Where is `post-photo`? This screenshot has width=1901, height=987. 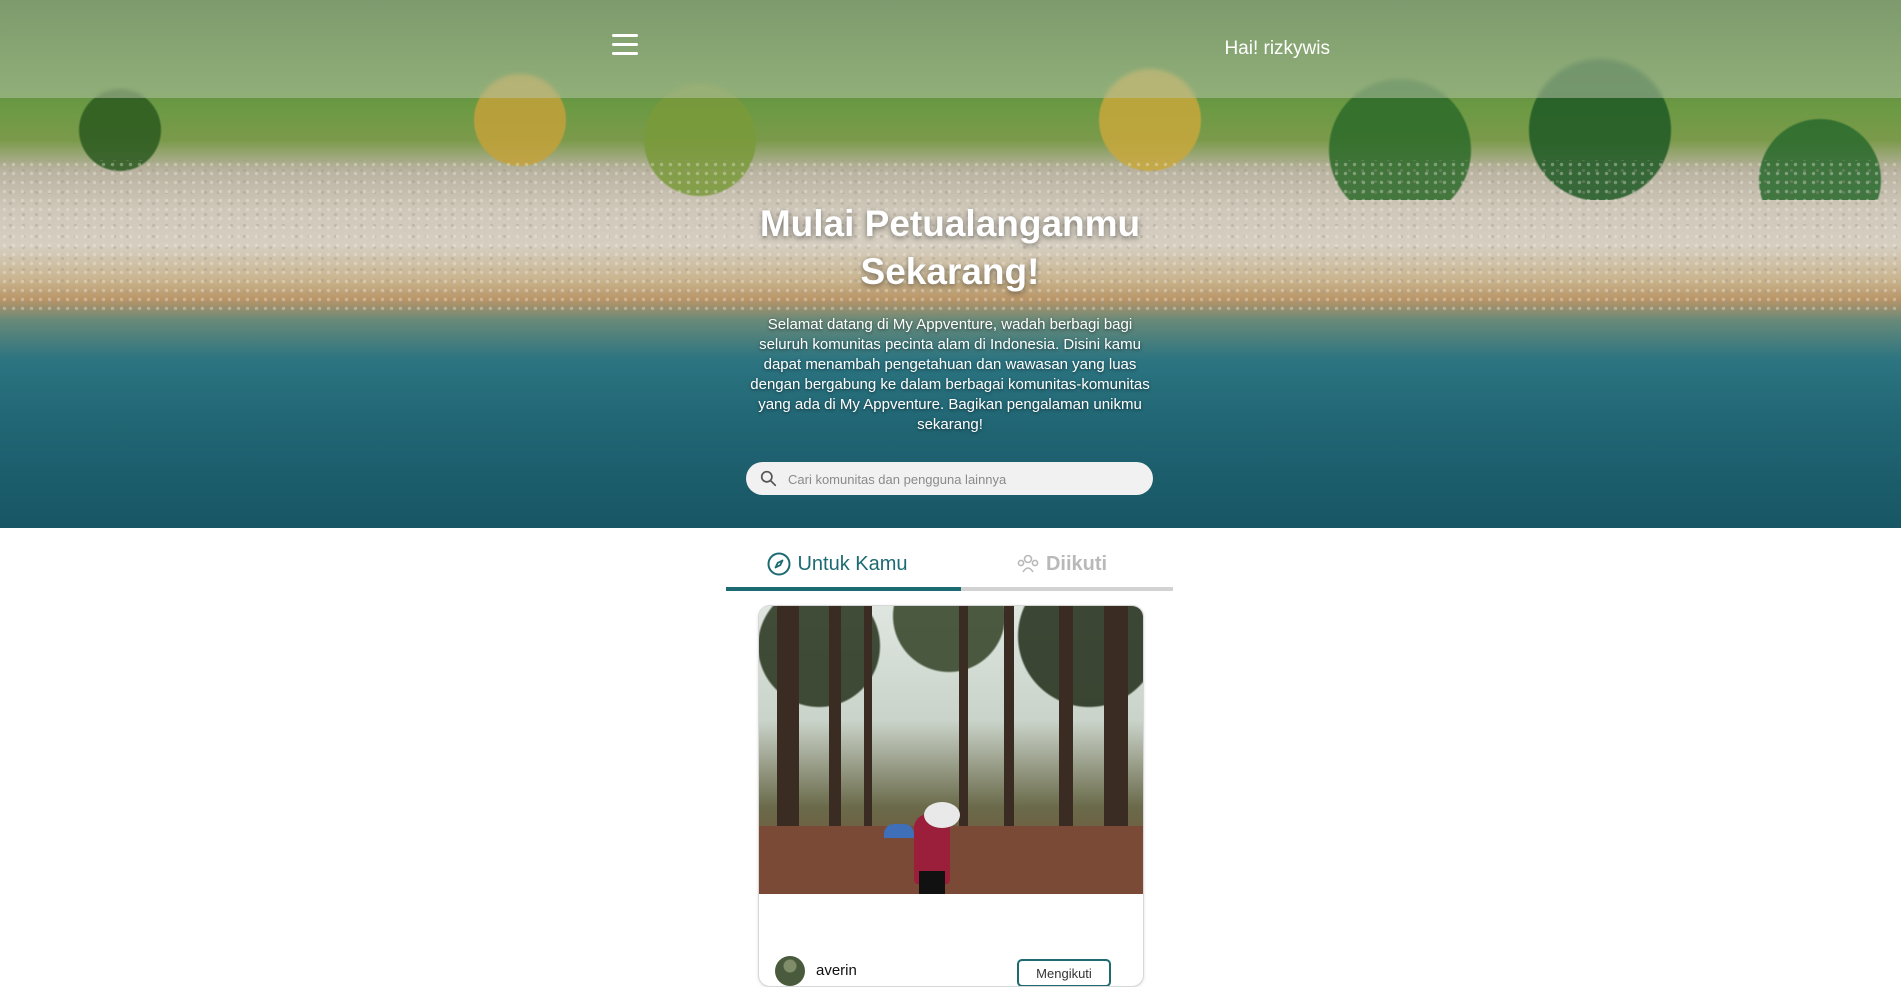
post-photo is located at coordinates (951, 750).